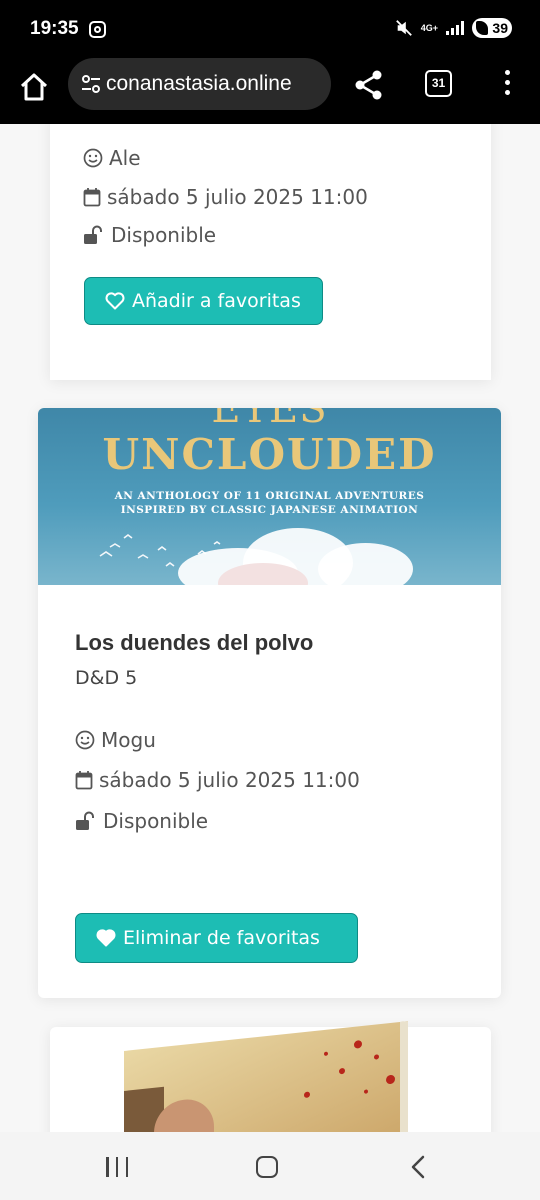  What do you see at coordinates (429, 27) in the screenshot?
I see `network-type: 4G+` at bounding box center [429, 27].